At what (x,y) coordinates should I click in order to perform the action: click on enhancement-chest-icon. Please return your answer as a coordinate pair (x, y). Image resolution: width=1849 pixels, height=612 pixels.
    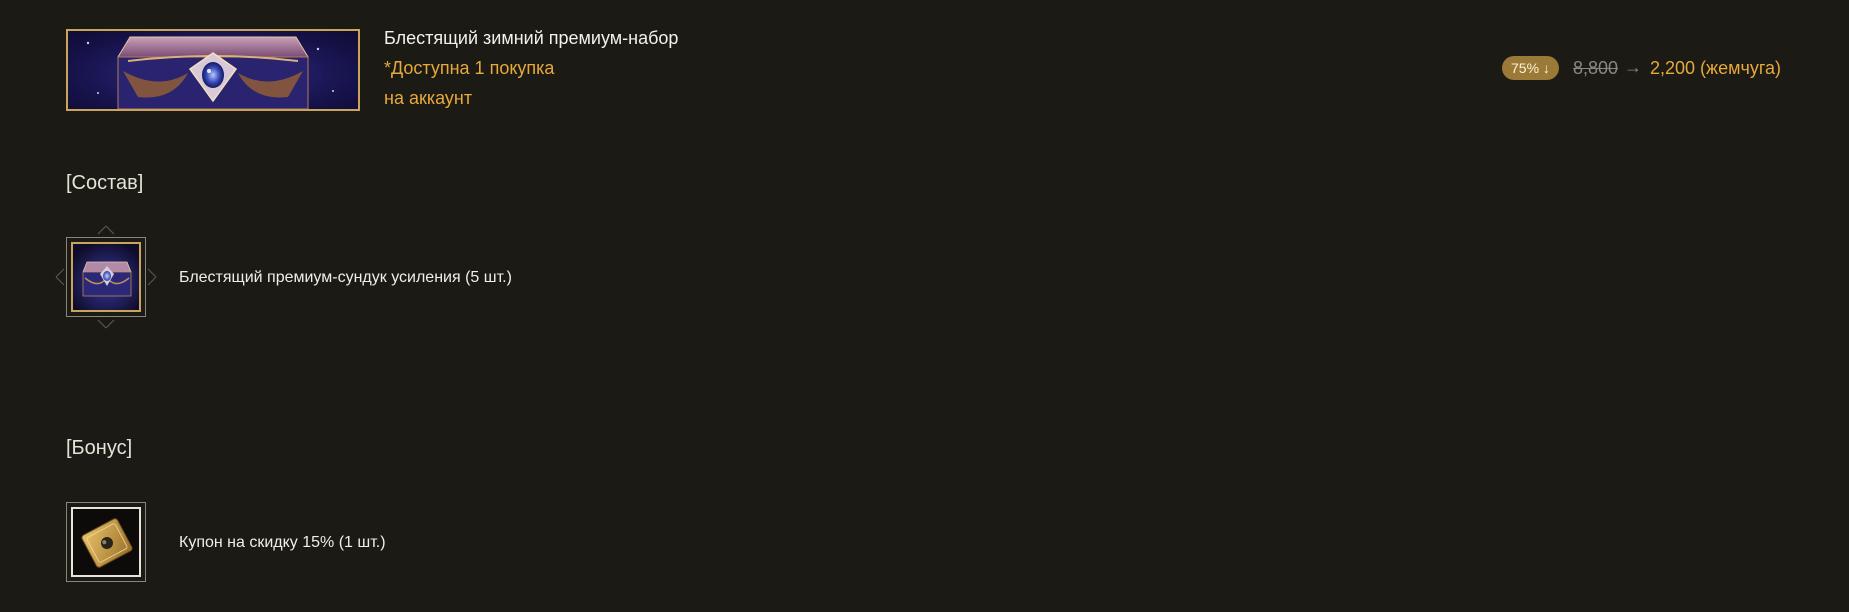
    Looking at the image, I should click on (106, 277).